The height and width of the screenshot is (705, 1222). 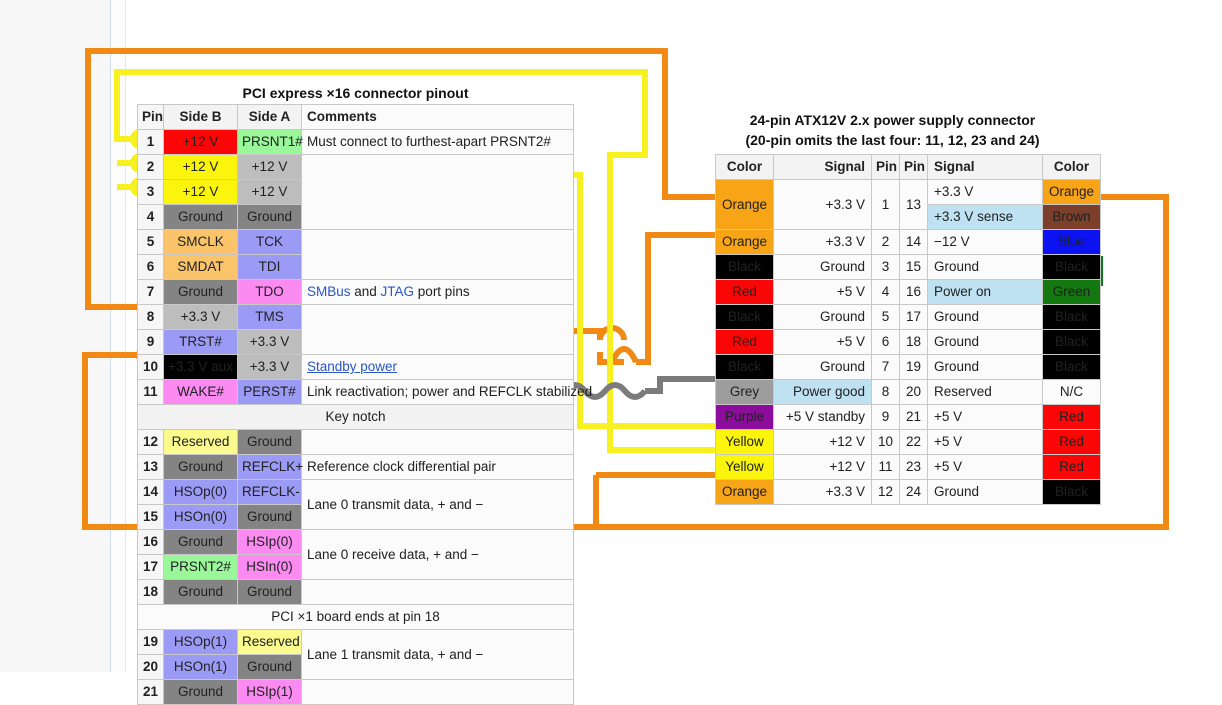 What do you see at coordinates (437, 504) in the screenshot?
I see `pci-cell-comment: Lane 0 transmit data, + and −` at bounding box center [437, 504].